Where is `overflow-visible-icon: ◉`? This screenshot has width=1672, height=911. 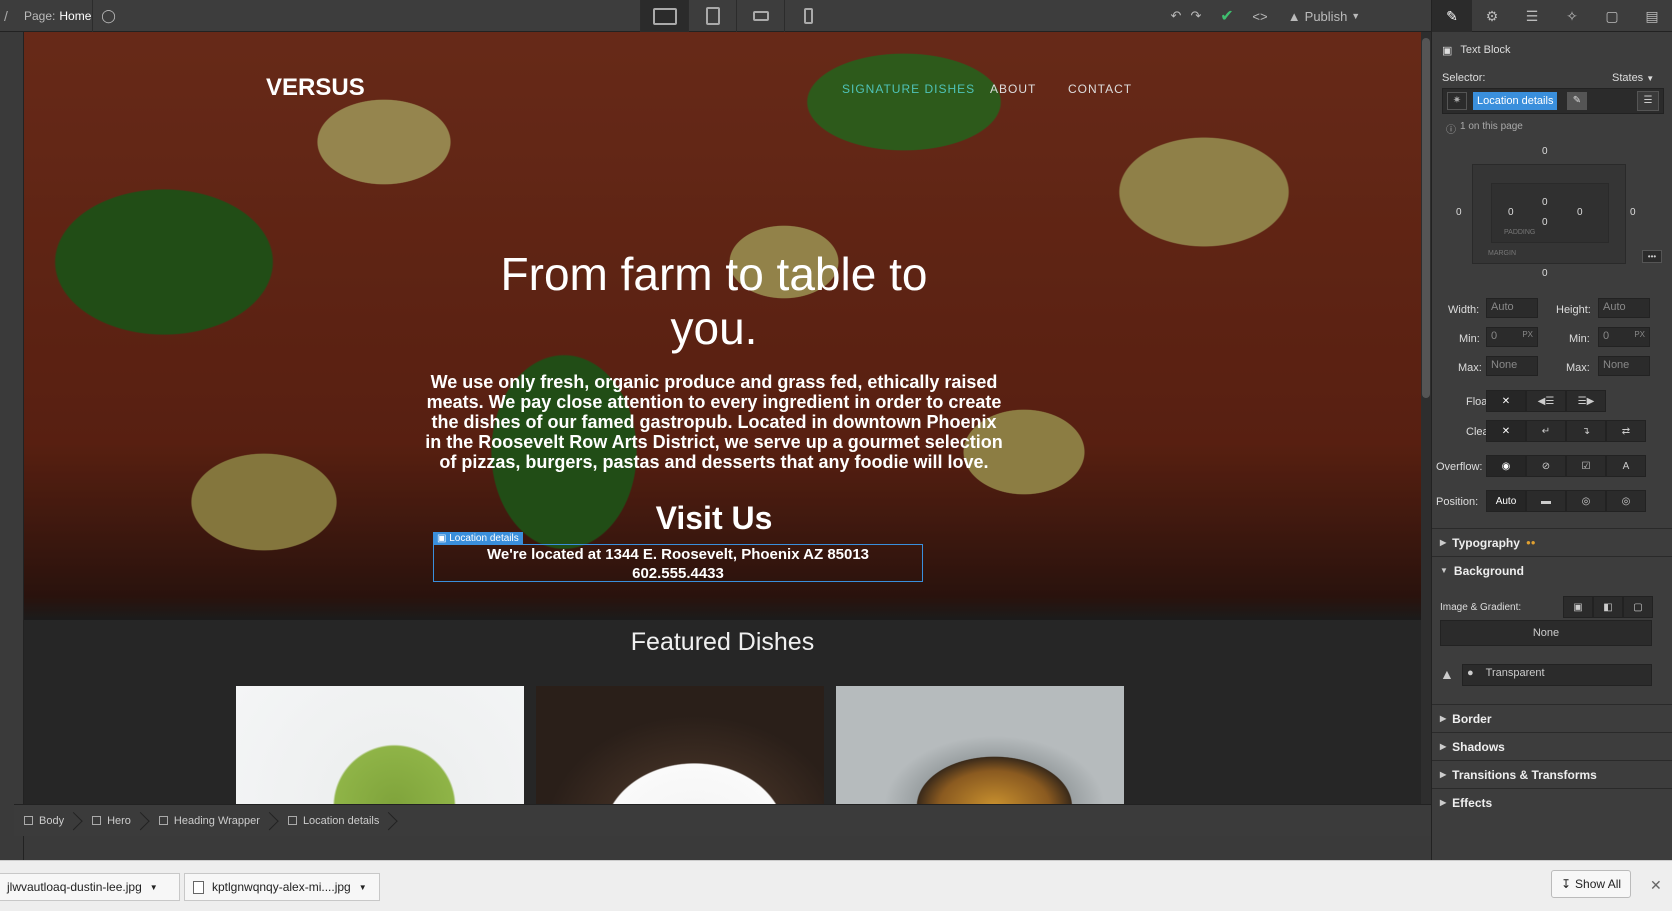 overflow-visible-icon: ◉ is located at coordinates (1506, 466).